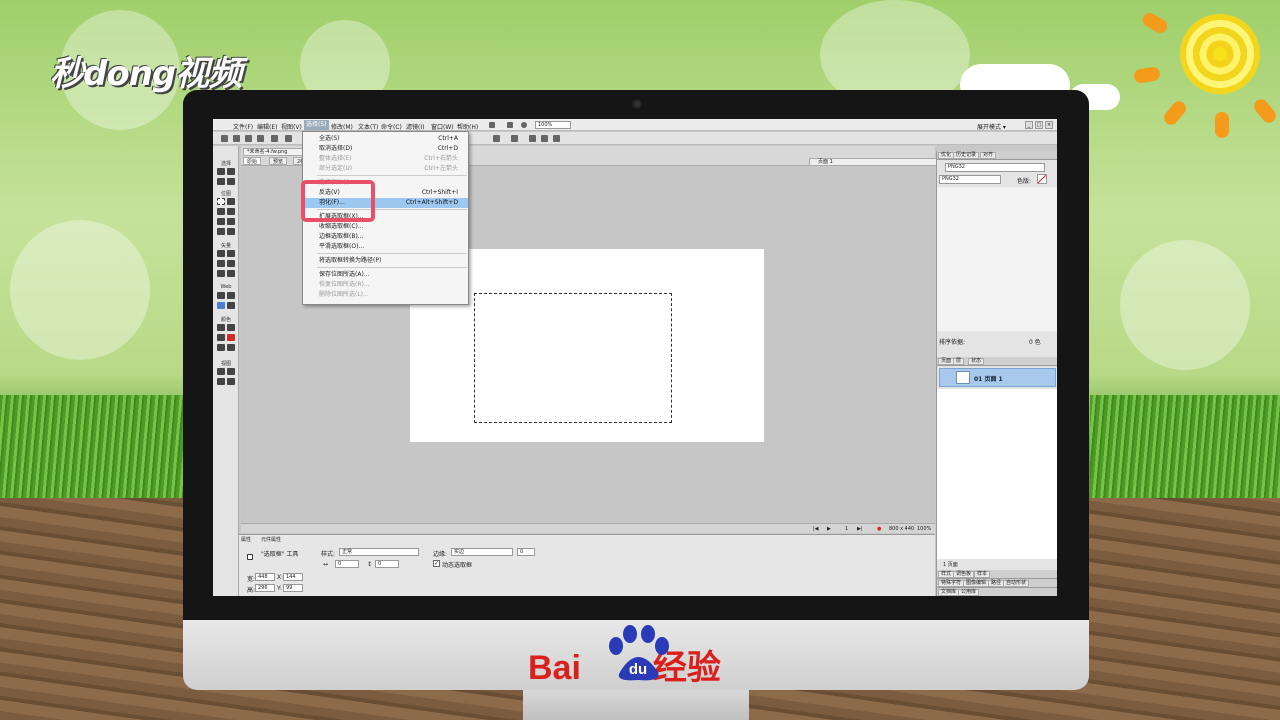 The width and height of the screenshot is (1280, 720). Describe the element at coordinates (1029, 125) in the screenshot. I see `minimize-button: _` at that location.